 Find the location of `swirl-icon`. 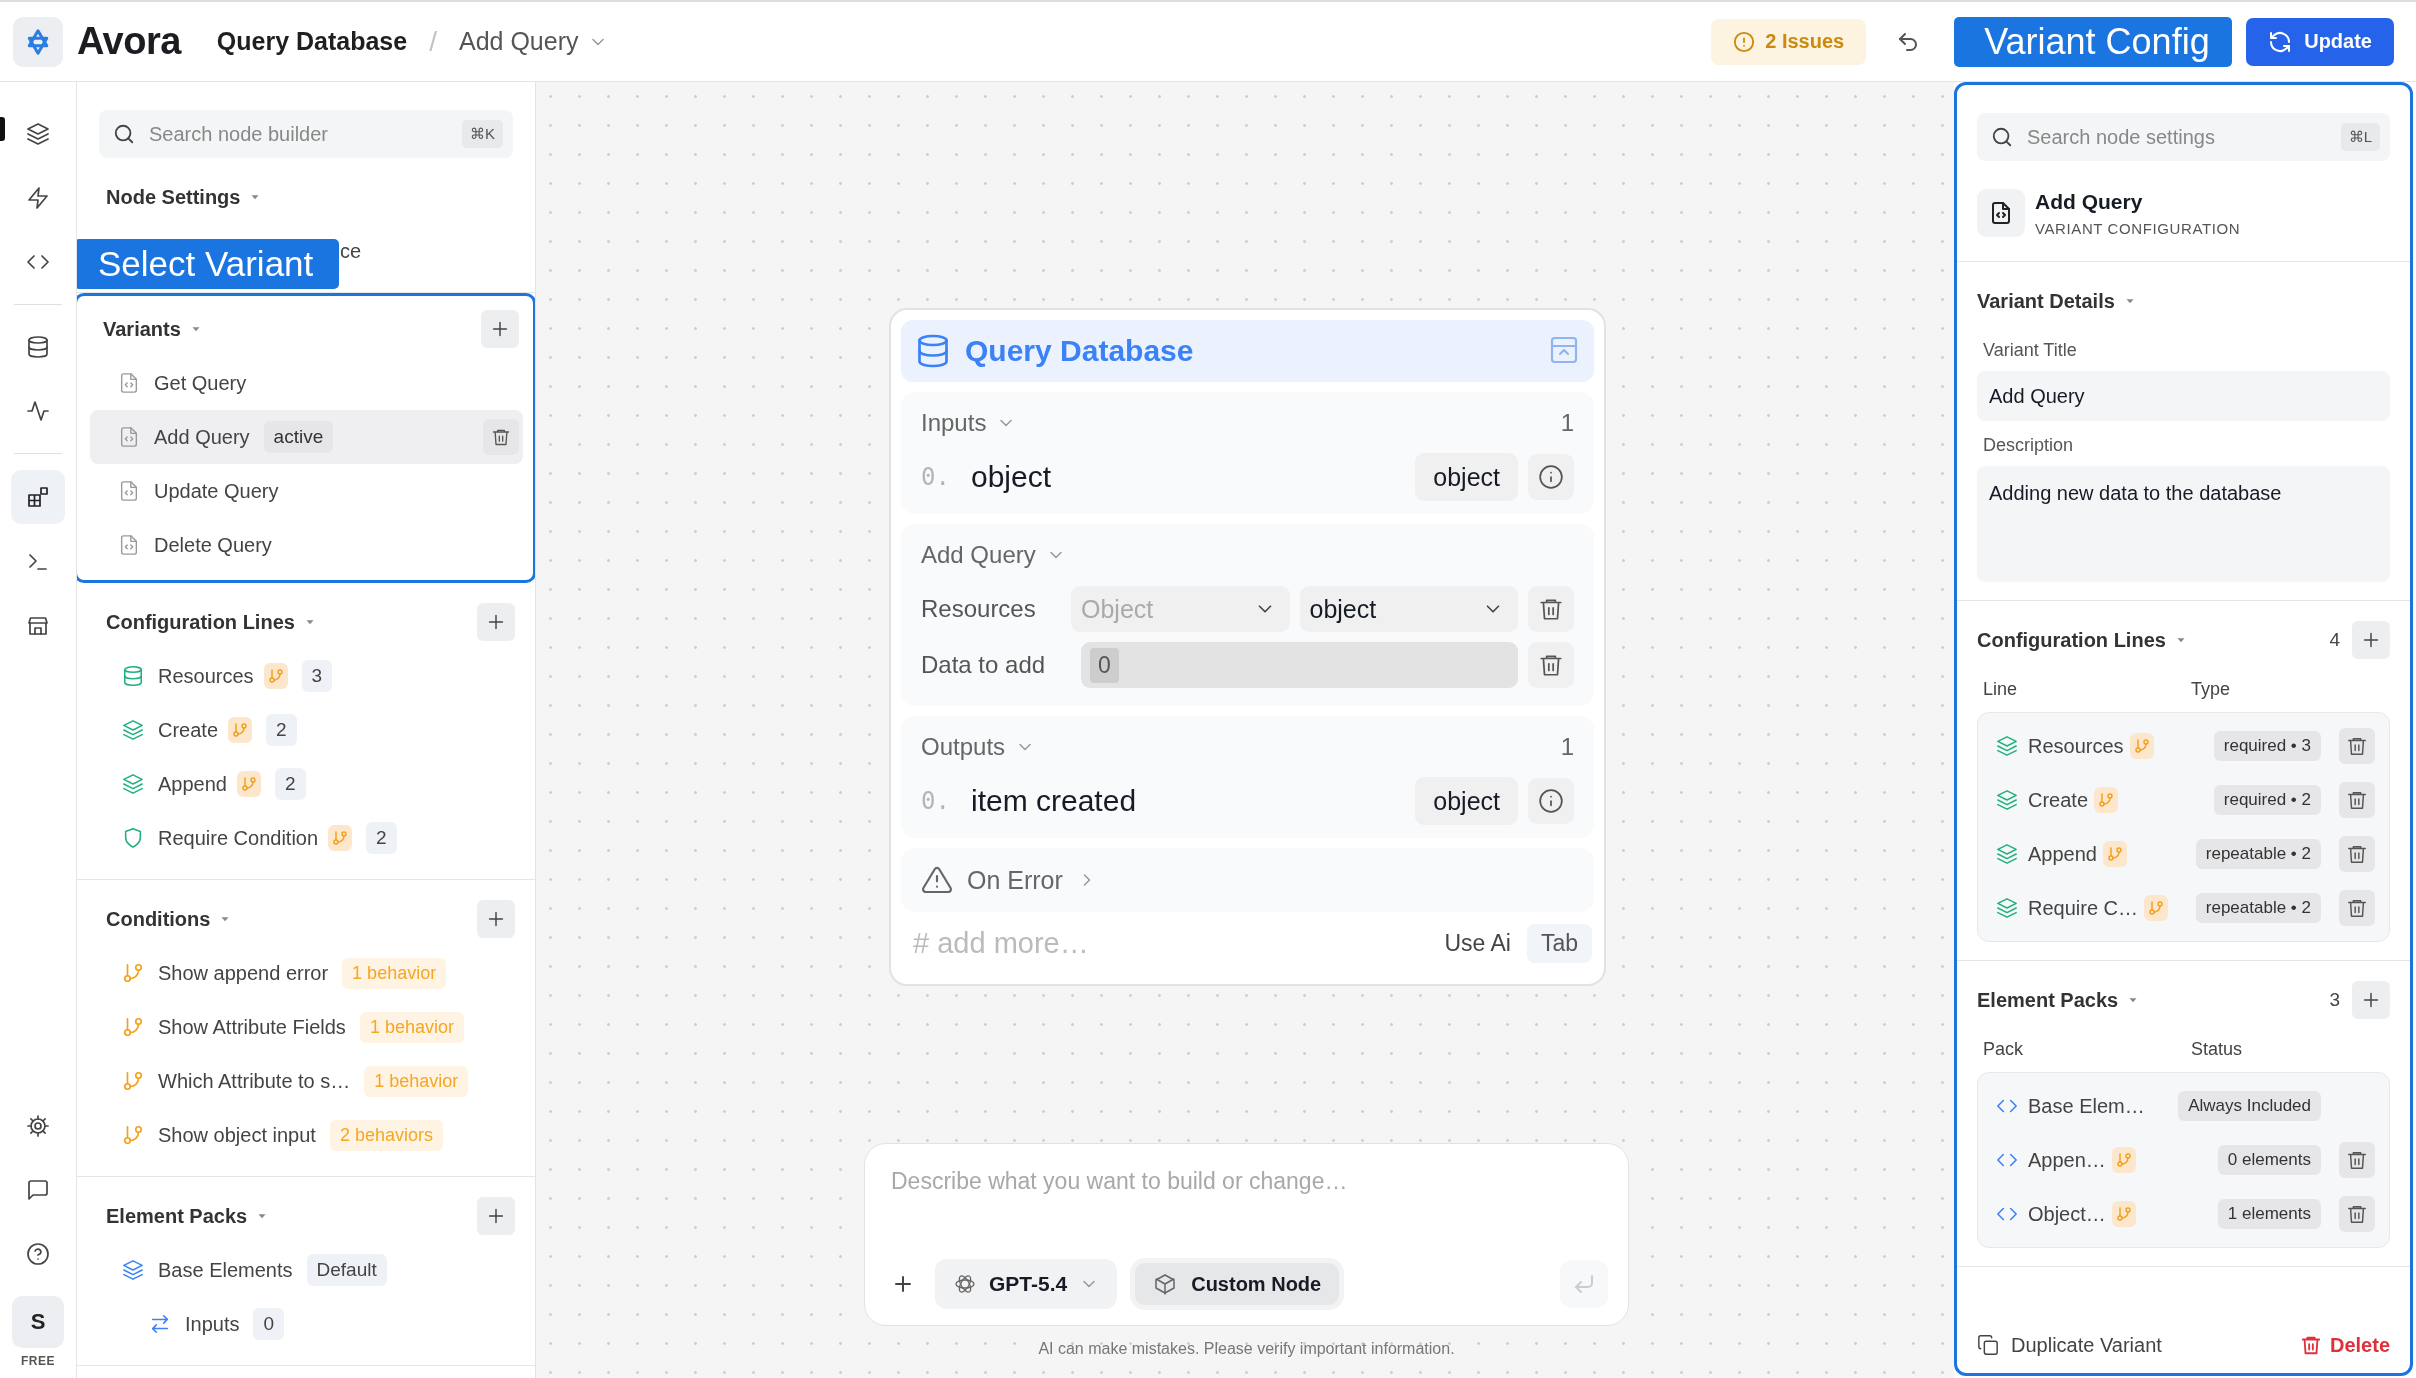

swirl-icon is located at coordinates (965, 1284).